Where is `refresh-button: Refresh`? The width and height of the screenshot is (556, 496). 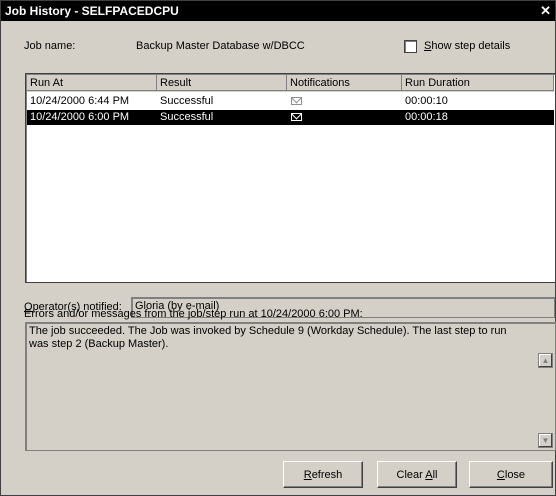
refresh-button: Refresh is located at coordinates (323, 474).